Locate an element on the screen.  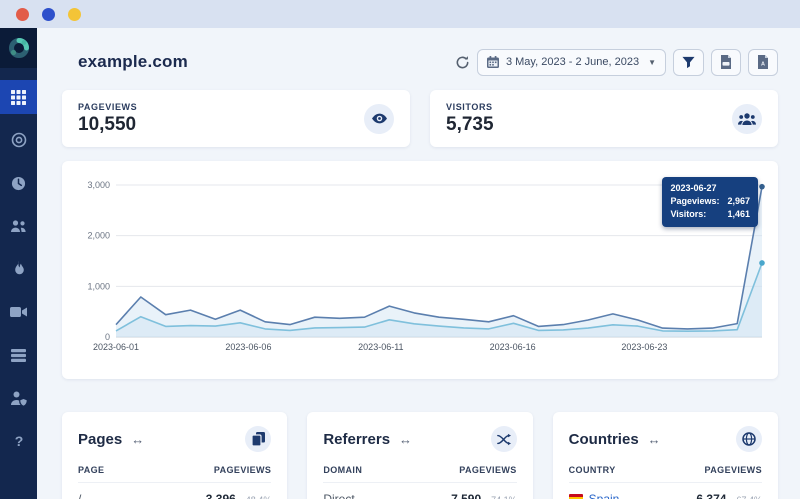
globe-icon is located at coordinates (749, 439).